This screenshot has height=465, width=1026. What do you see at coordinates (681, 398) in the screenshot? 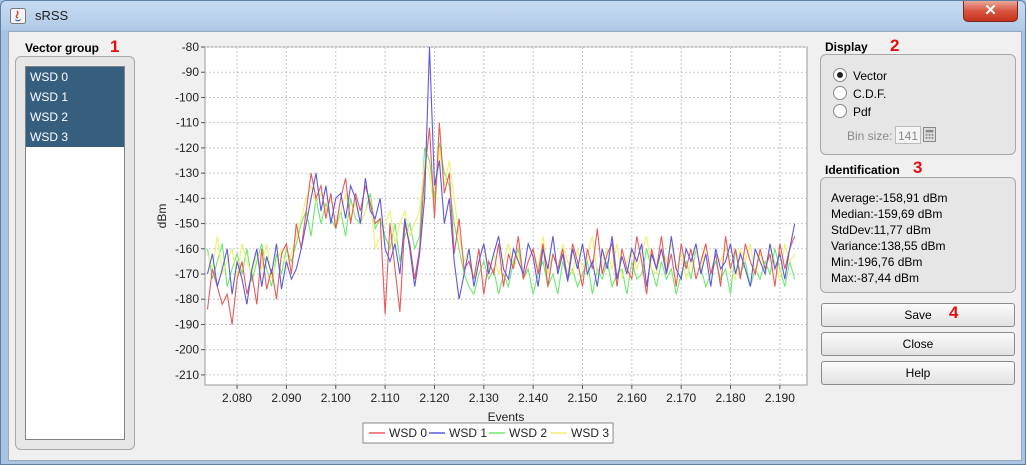
I see `x-tick-label: 2.170` at bounding box center [681, 398].